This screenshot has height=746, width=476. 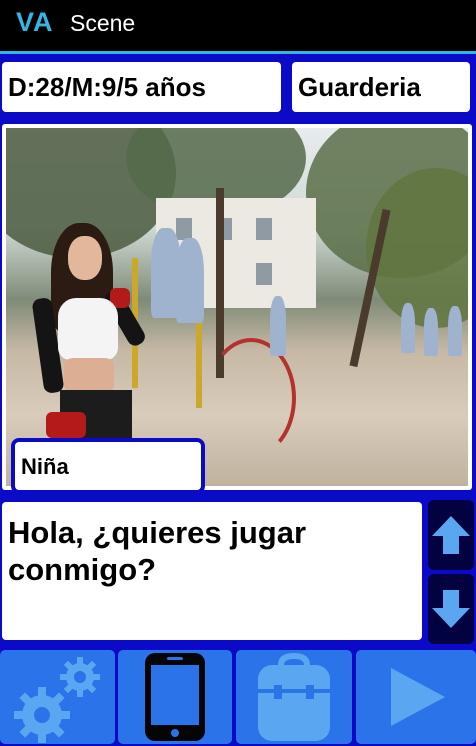 I want to click on scroll-up-button, so click(x=451, y=535).